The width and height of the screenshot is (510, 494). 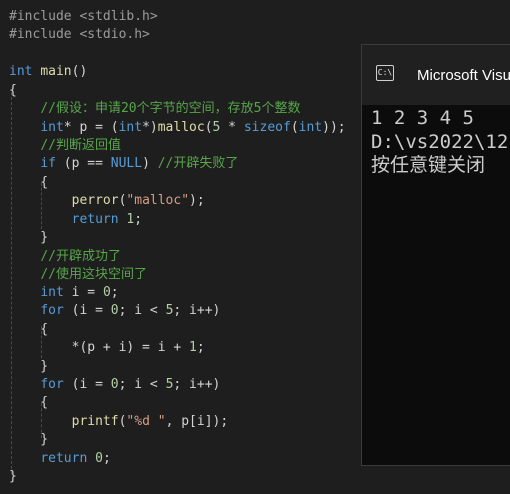 I want to click on code-token: //开辟成功了, so click(x=80, y=256).